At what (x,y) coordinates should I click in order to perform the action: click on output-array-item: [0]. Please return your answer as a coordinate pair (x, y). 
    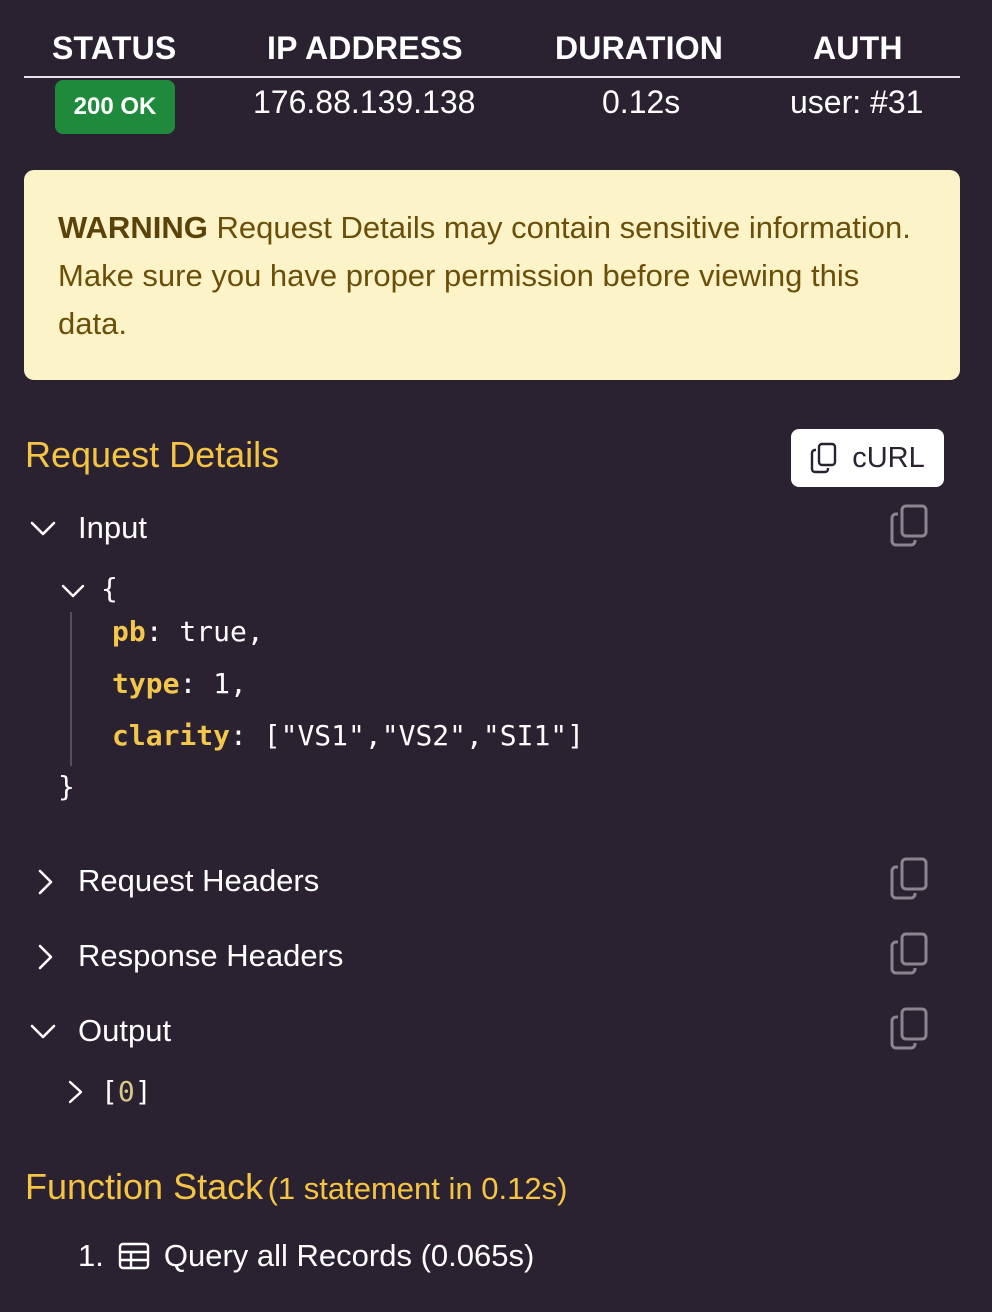
    Looking at the image, I should click on (126, 1091).